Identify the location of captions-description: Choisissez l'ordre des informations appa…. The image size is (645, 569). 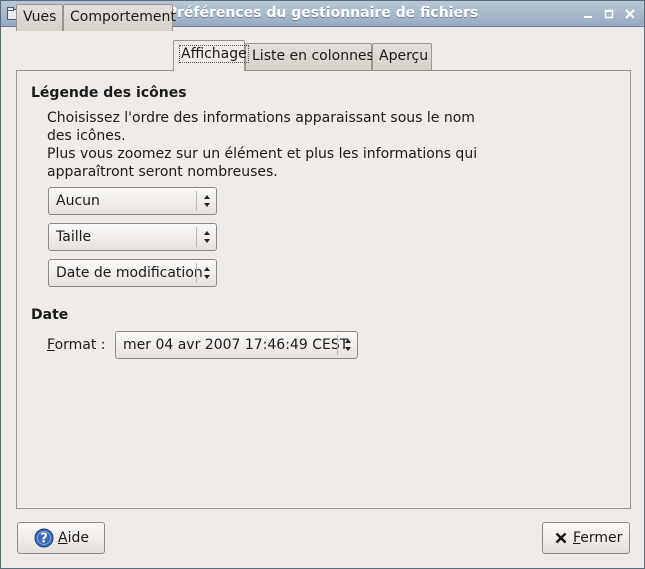
(262, 145).